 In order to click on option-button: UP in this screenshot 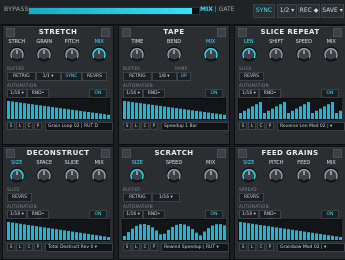, I will do `click(183, 76)`.